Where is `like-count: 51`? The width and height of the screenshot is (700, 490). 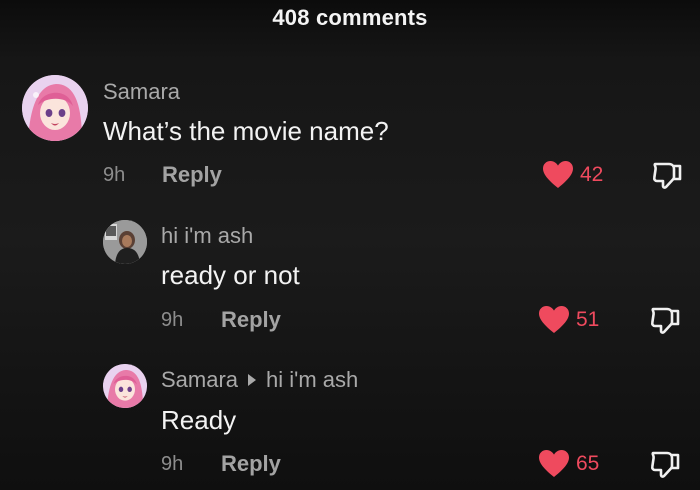
like-count: 51 is located at coordinates (588, 319).